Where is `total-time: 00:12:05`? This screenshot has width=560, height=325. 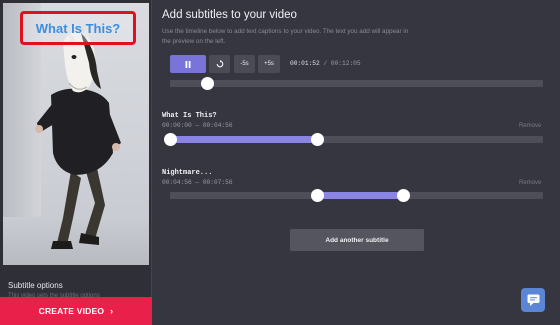 total-time: 00:12:05 is located at coordinates (345, 63).